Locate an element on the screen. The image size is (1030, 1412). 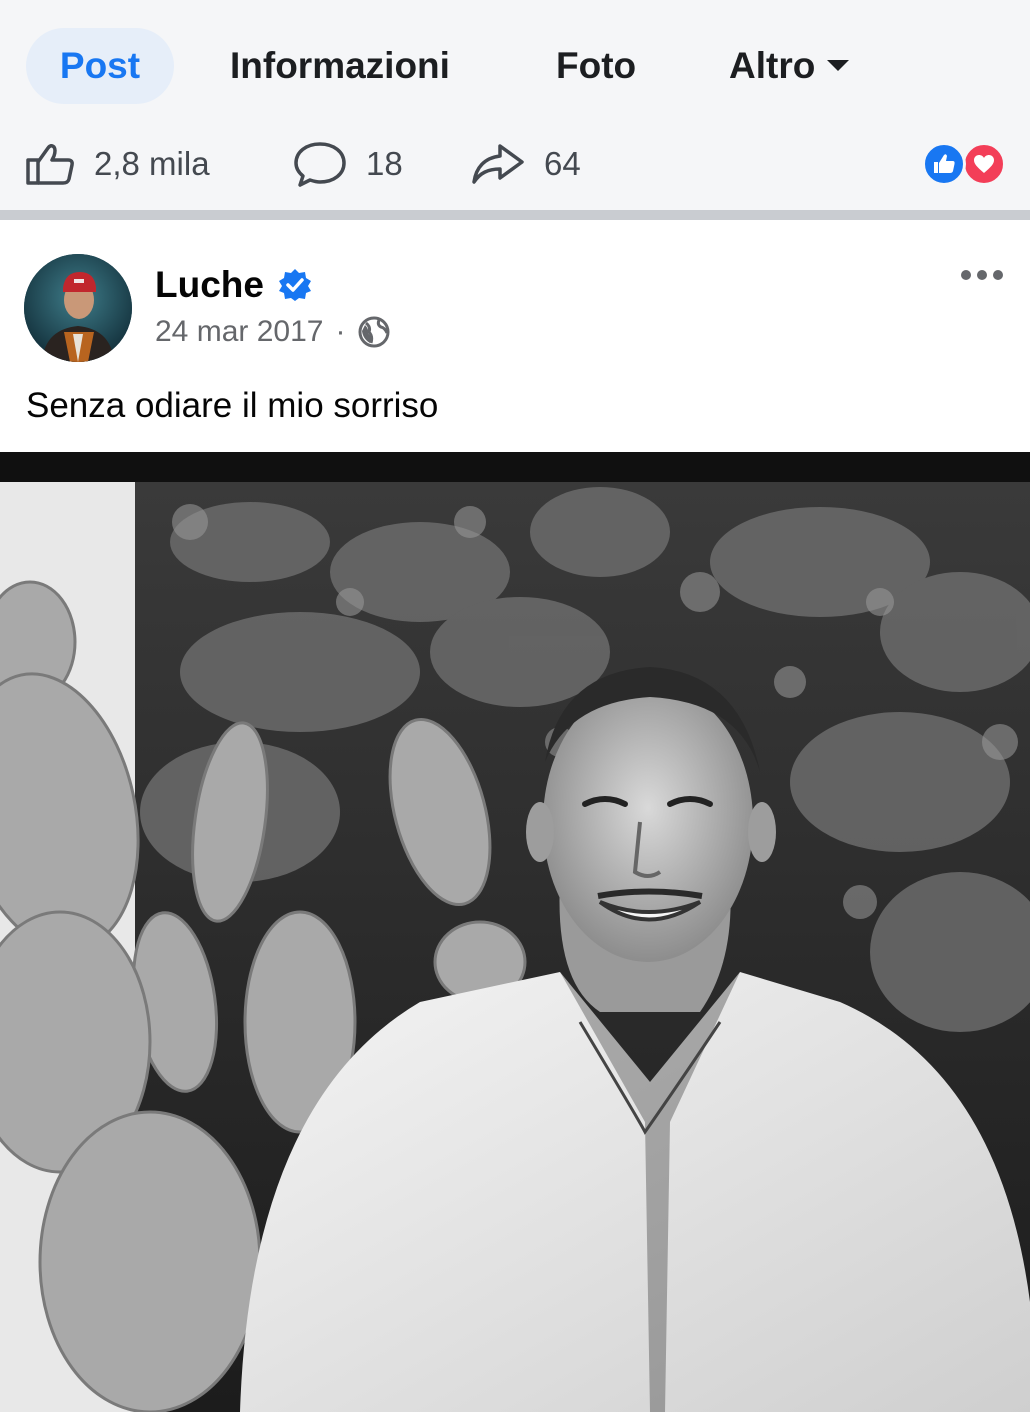
author-name: Luche is located at coordinates (233, 285).